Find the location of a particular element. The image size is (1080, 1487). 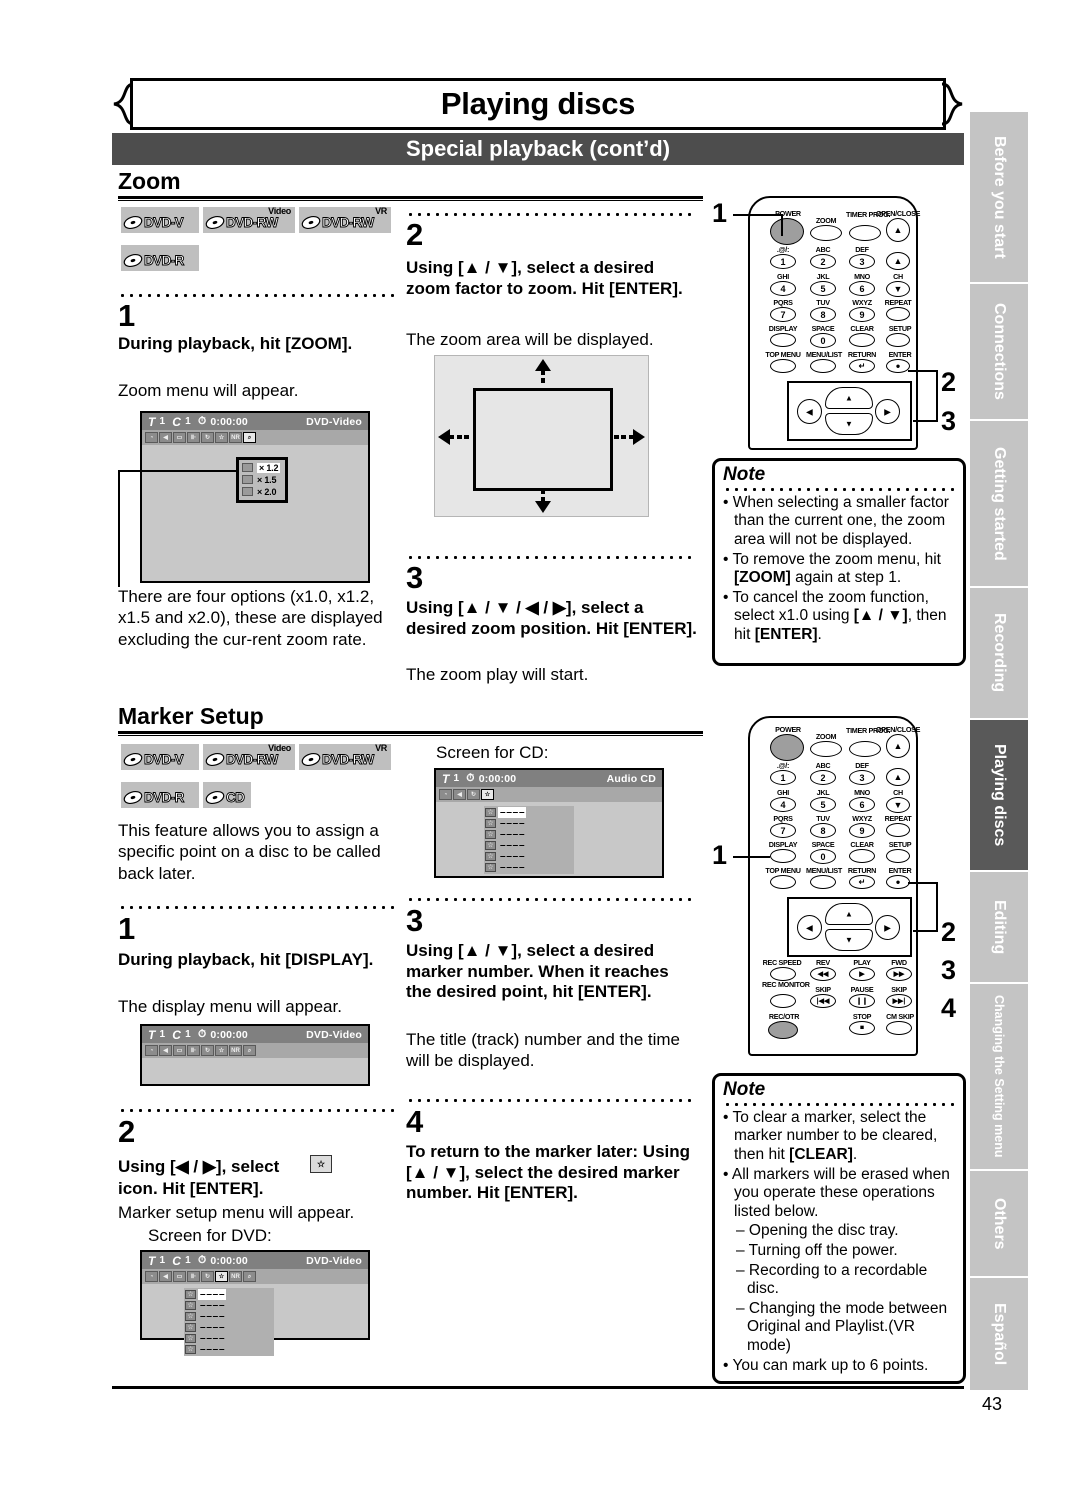

sidebar-tab-changing-the-setting-menu: Changing the Setting menu is located at coordinates (999, 1076).